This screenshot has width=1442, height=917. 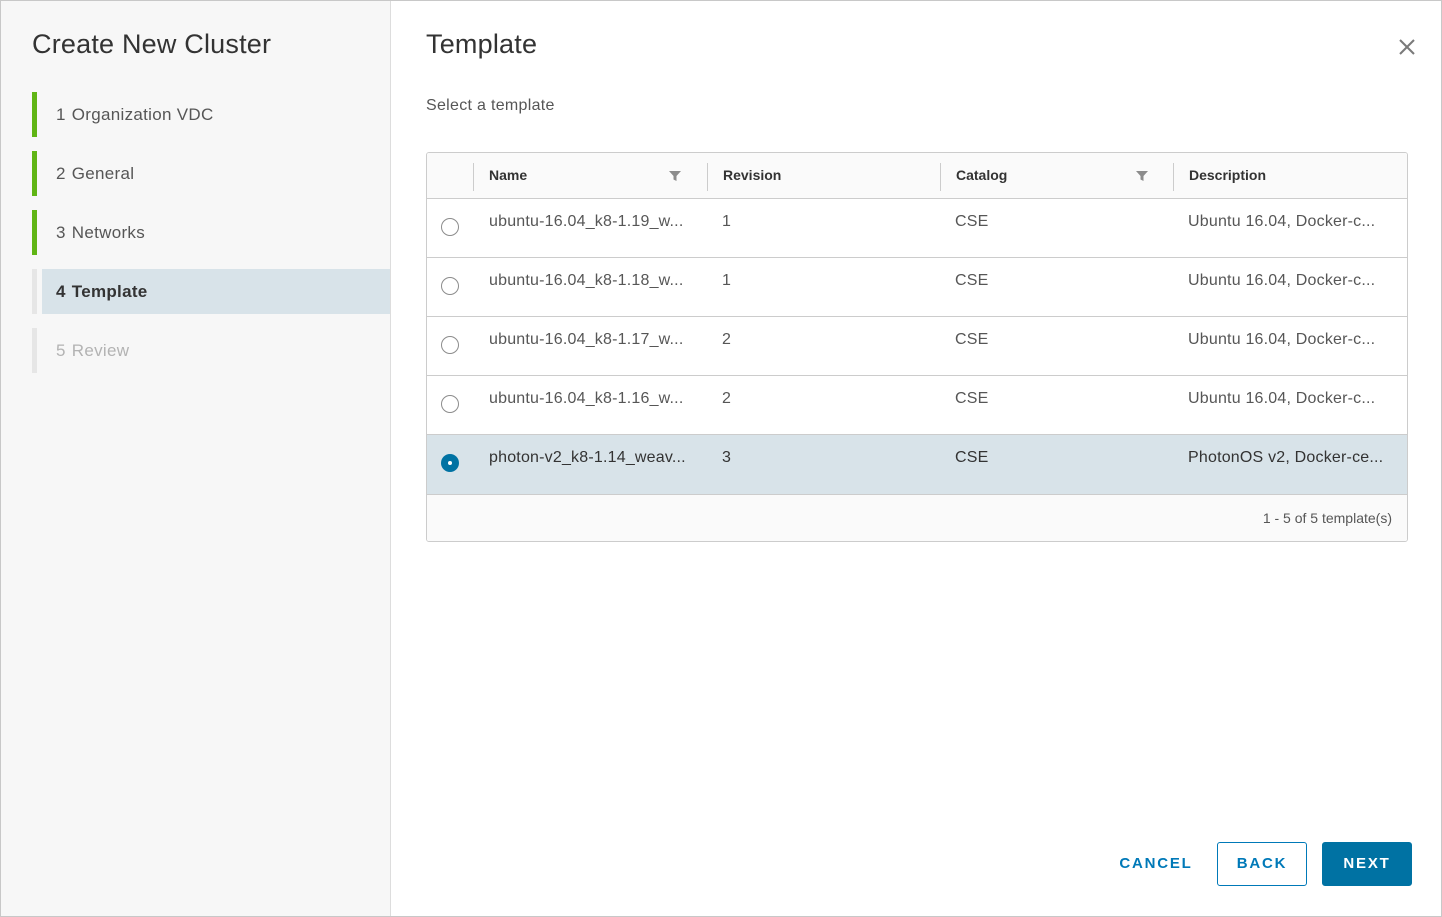 I want to click on step-networks: 3 Networks, so click(x=211, y=232).